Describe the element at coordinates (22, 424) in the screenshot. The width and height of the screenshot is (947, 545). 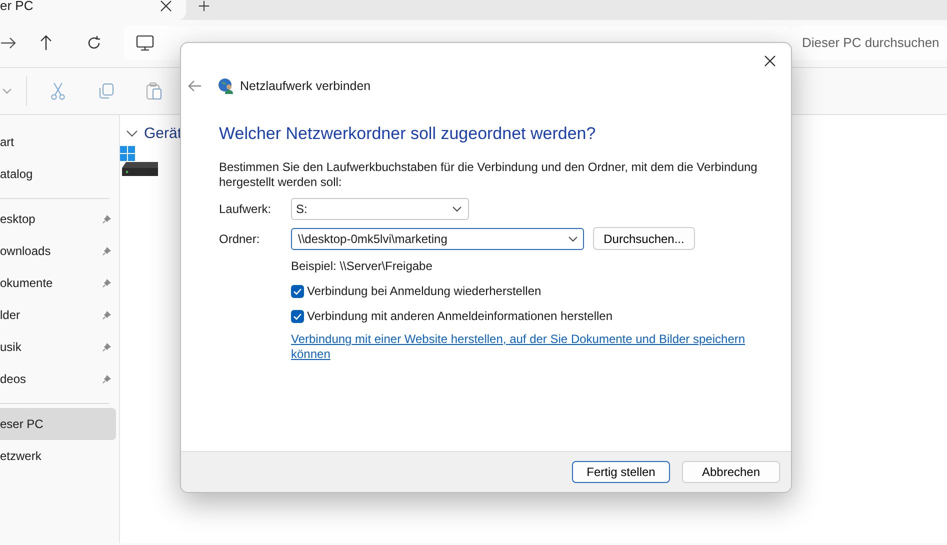
I see `sidebar-label: eser PC` at that location.